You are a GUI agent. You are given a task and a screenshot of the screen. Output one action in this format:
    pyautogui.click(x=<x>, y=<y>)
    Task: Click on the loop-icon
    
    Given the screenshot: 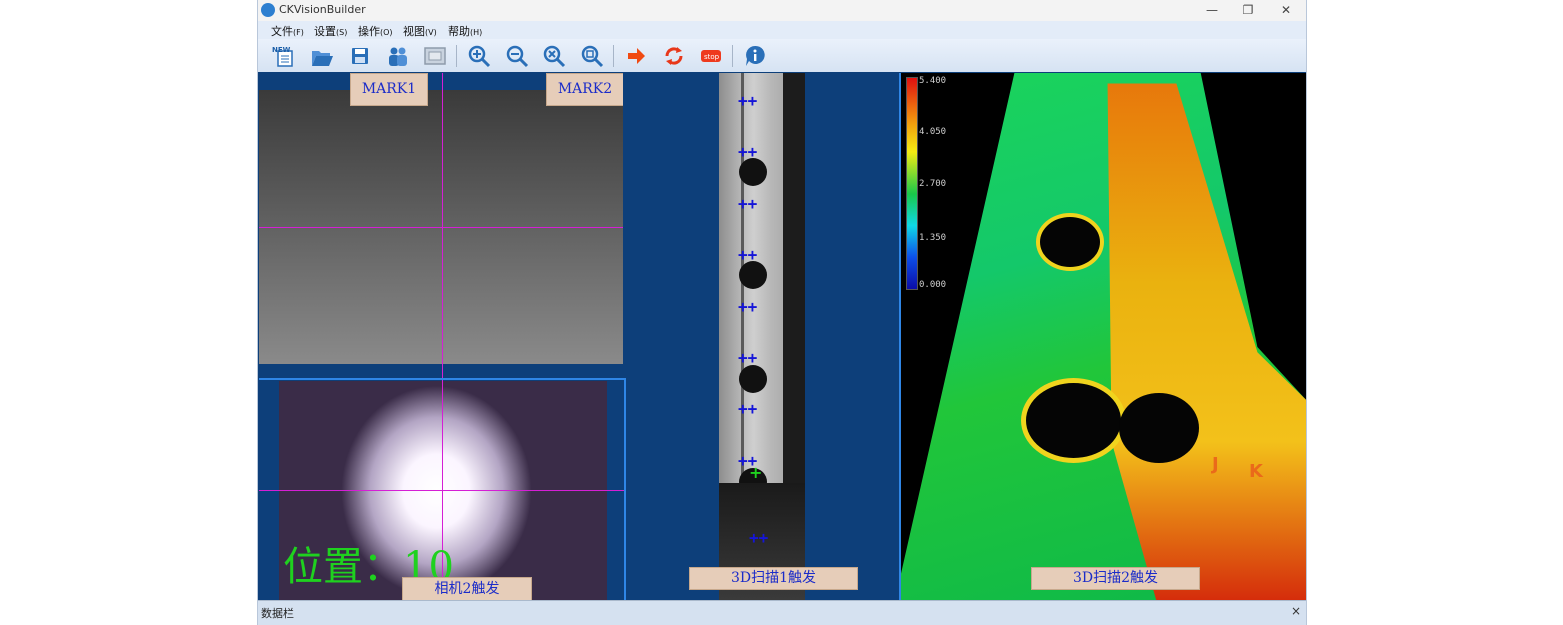 What is the action you would take?
    pyautogui.click(x=674, y=56)
    